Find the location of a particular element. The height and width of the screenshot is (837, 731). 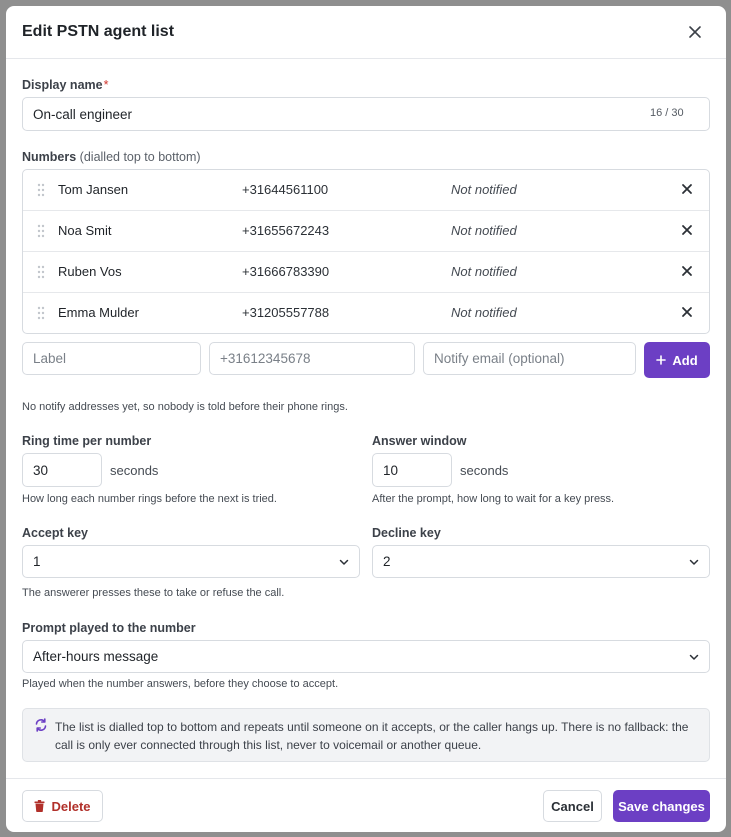

cancel-label: Cancel is located at coordinates (572, 806).